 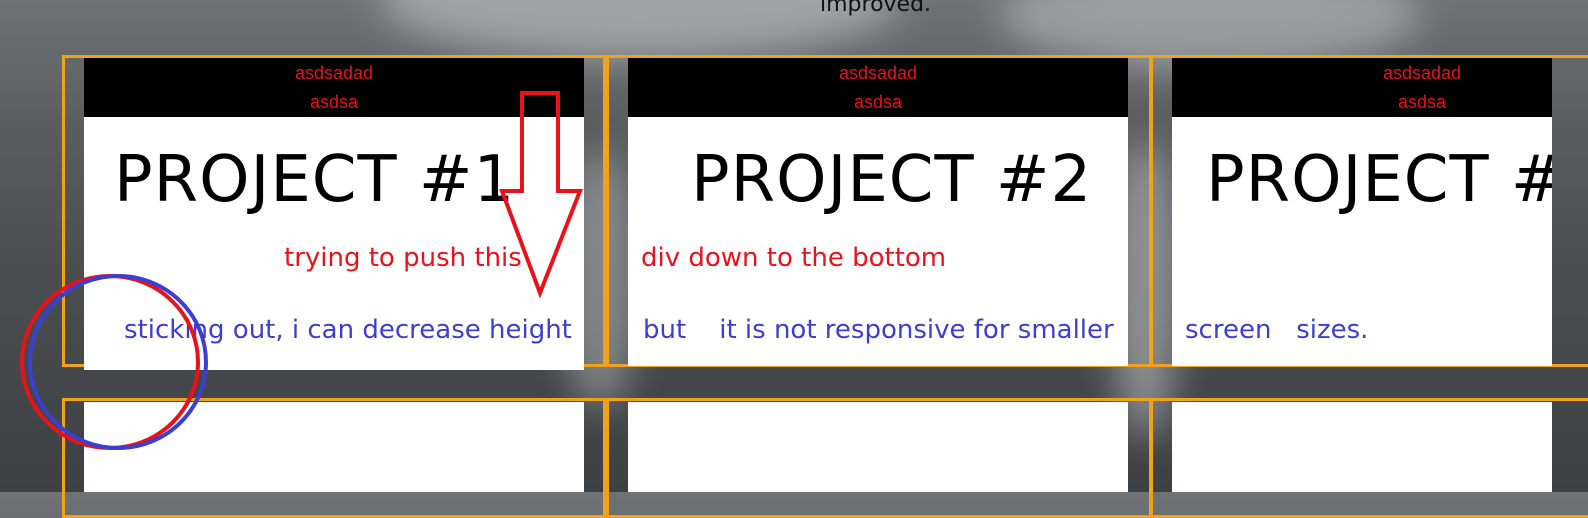 I want to click on card-title: PROJECT #2, so click(x=892, y=180).